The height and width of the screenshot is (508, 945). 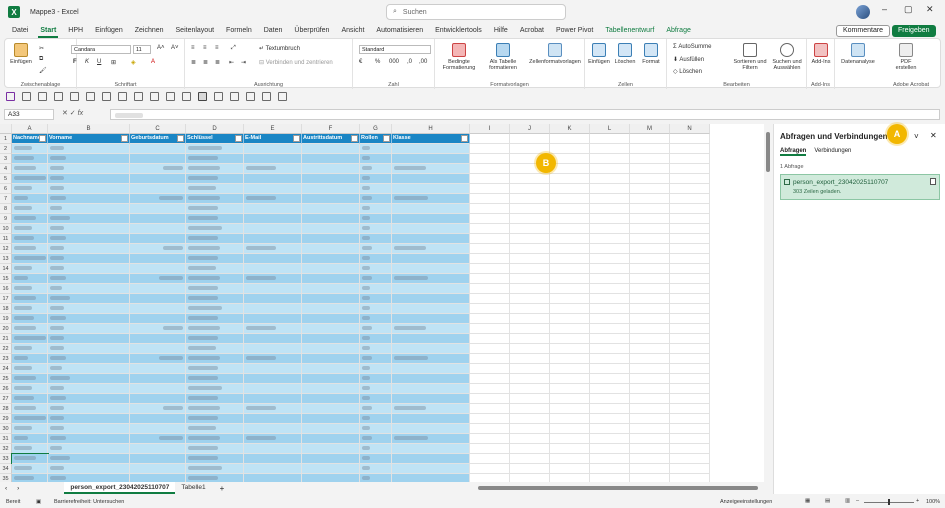 I want to click on row-header: 22, so click(x=6, y=349).